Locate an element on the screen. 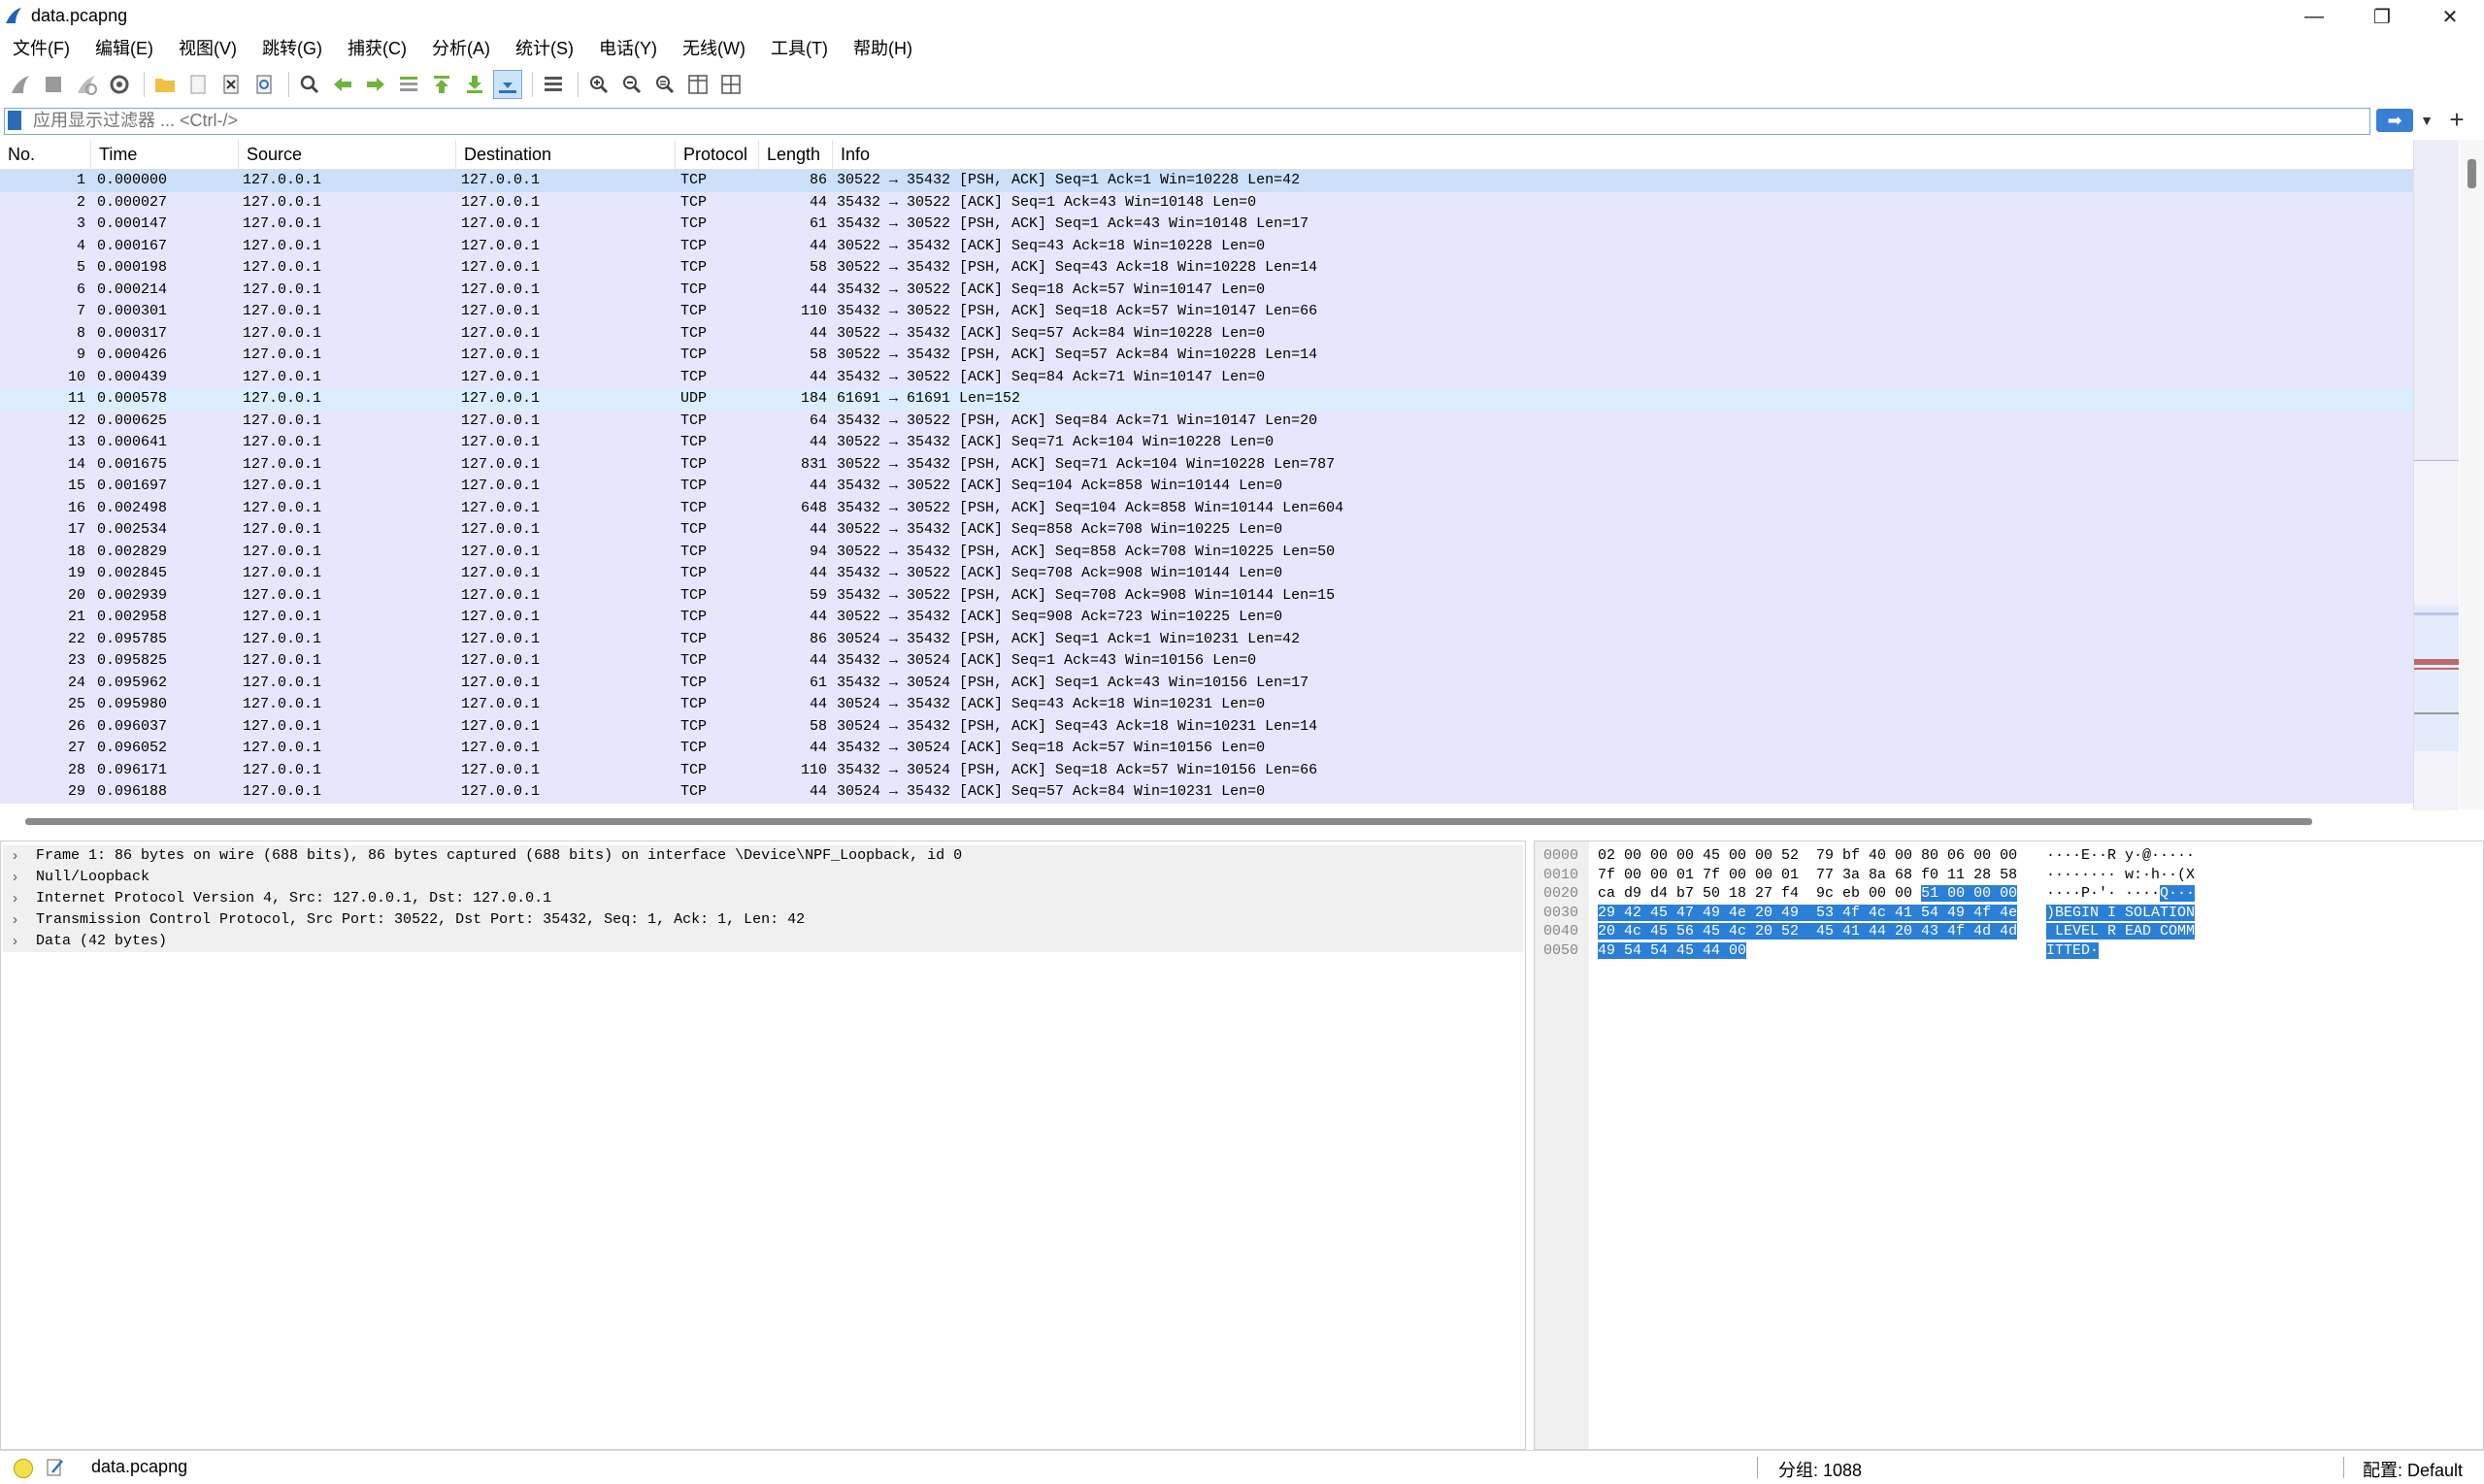 The width and height of the screenshot is (2484, 1484). ascii-bytes: ····E··R y·@····· is located at coordinates (2120, 856).